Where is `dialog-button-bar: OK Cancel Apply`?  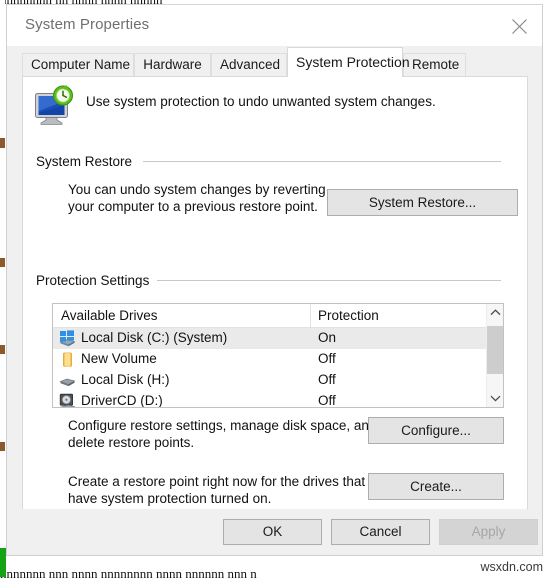
dialog-button-bar: OK Cancel Apply is located at coordinates (274, 532).